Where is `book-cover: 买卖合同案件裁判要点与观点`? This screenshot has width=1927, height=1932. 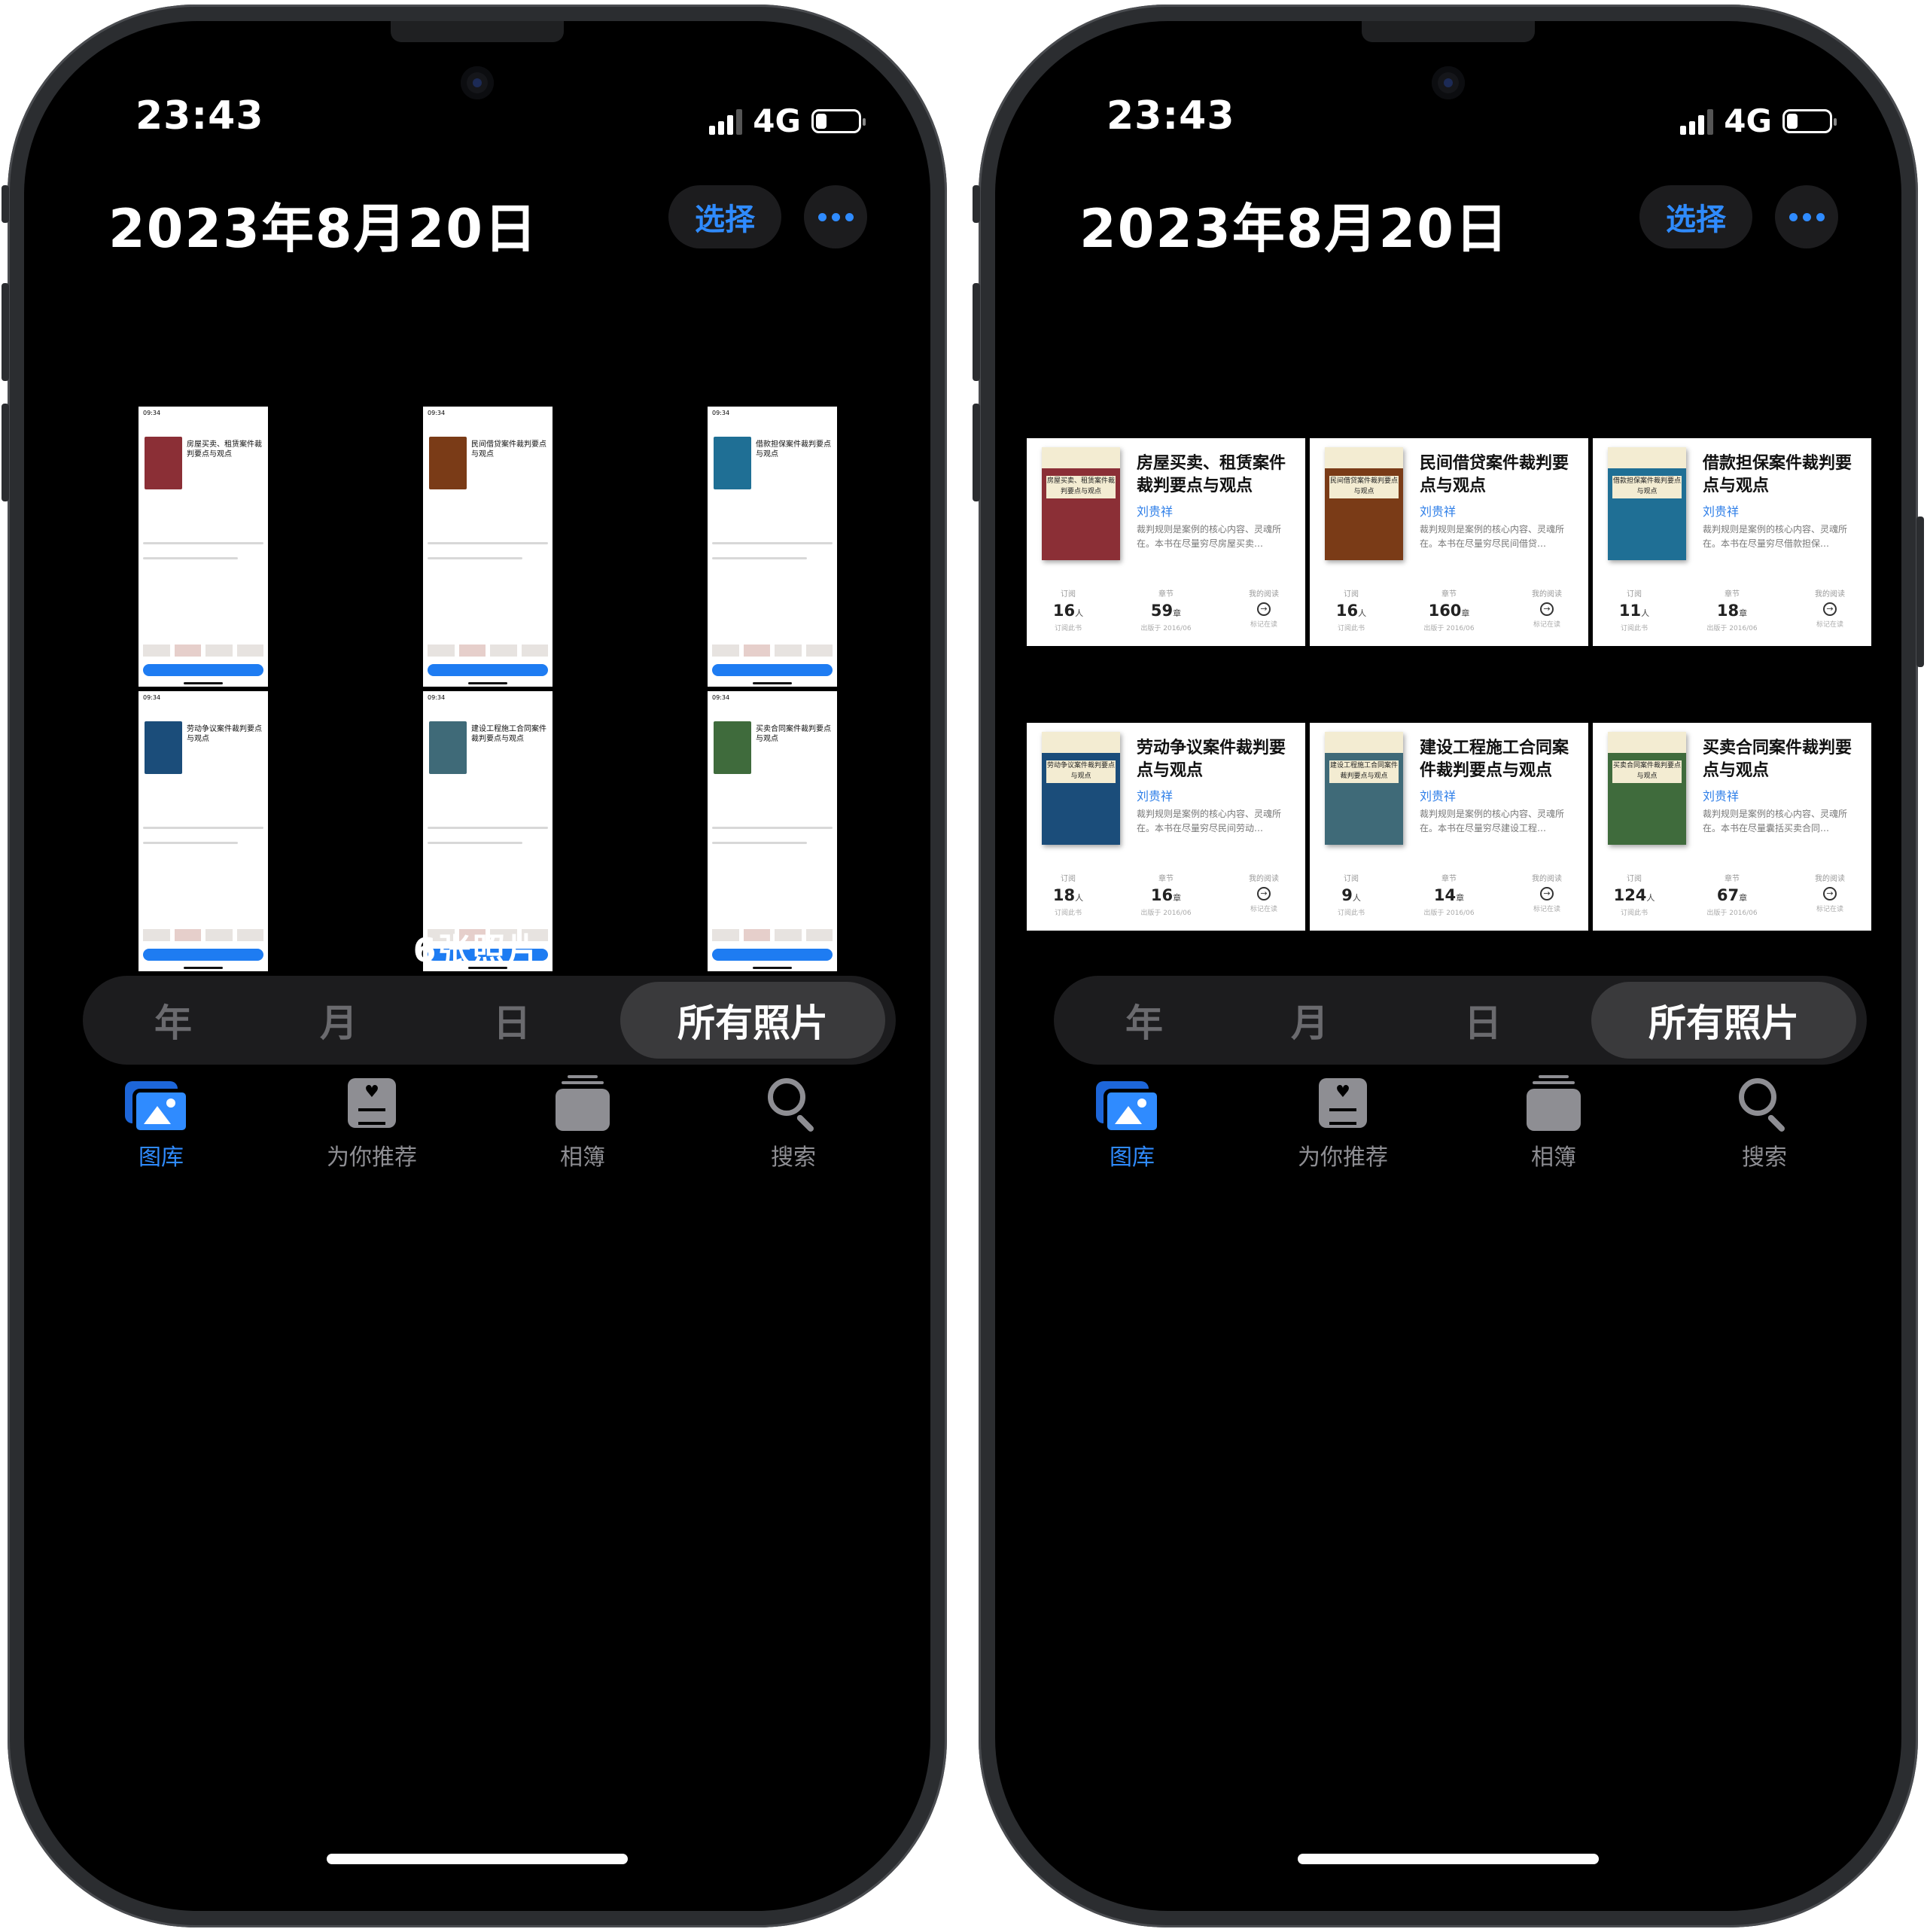 book-cover: 买卖合同案件裁判要点与观点 is located at coordinates (1647, 788).